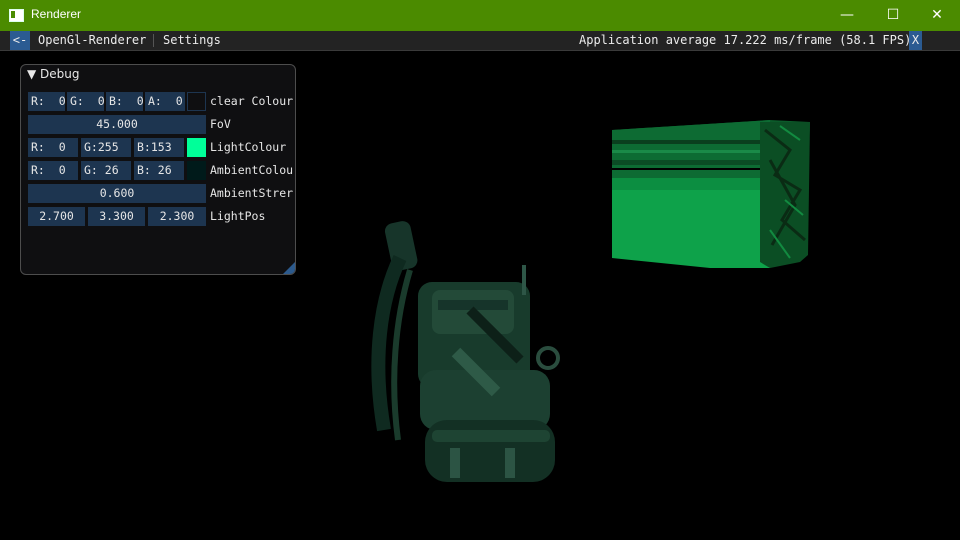  I want to click on light-pos-z-field: 2.300, so click(177, 216).